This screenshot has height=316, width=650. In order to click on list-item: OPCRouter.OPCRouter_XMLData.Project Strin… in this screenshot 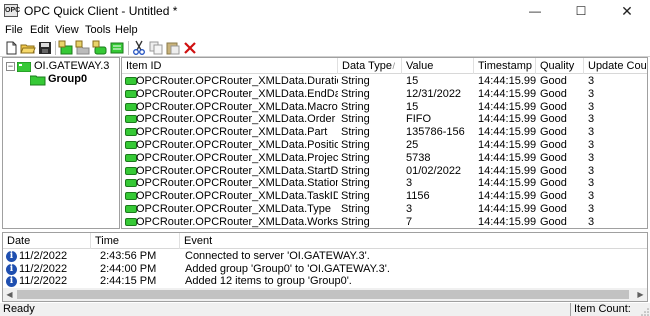, I will do `click(384, 157)`.